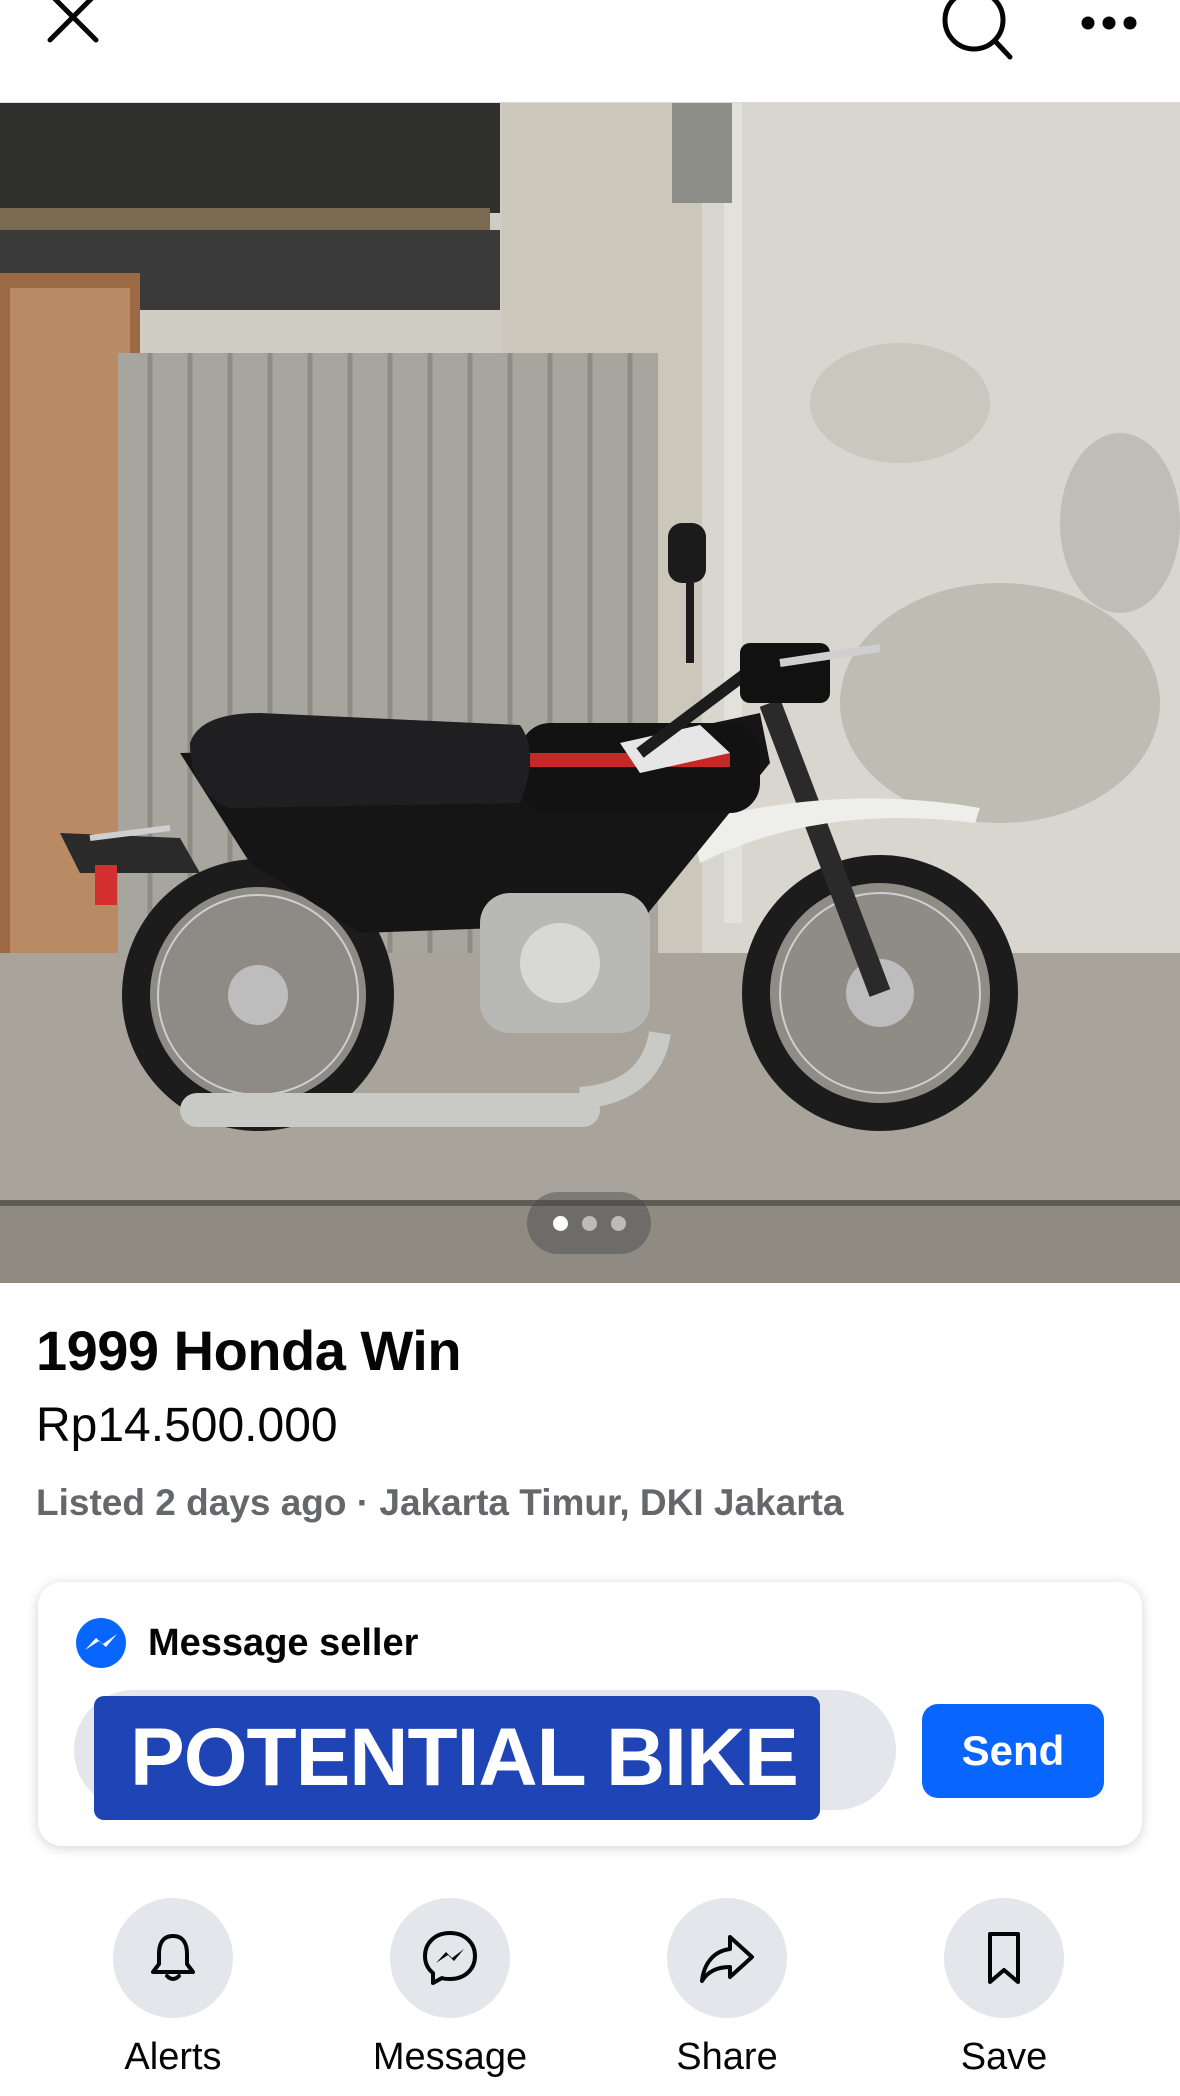 The height and width of the screenshot is (2096, 1180). I want to click on message-input-field: POTENTIAL BIKE, so click(485, 1755).